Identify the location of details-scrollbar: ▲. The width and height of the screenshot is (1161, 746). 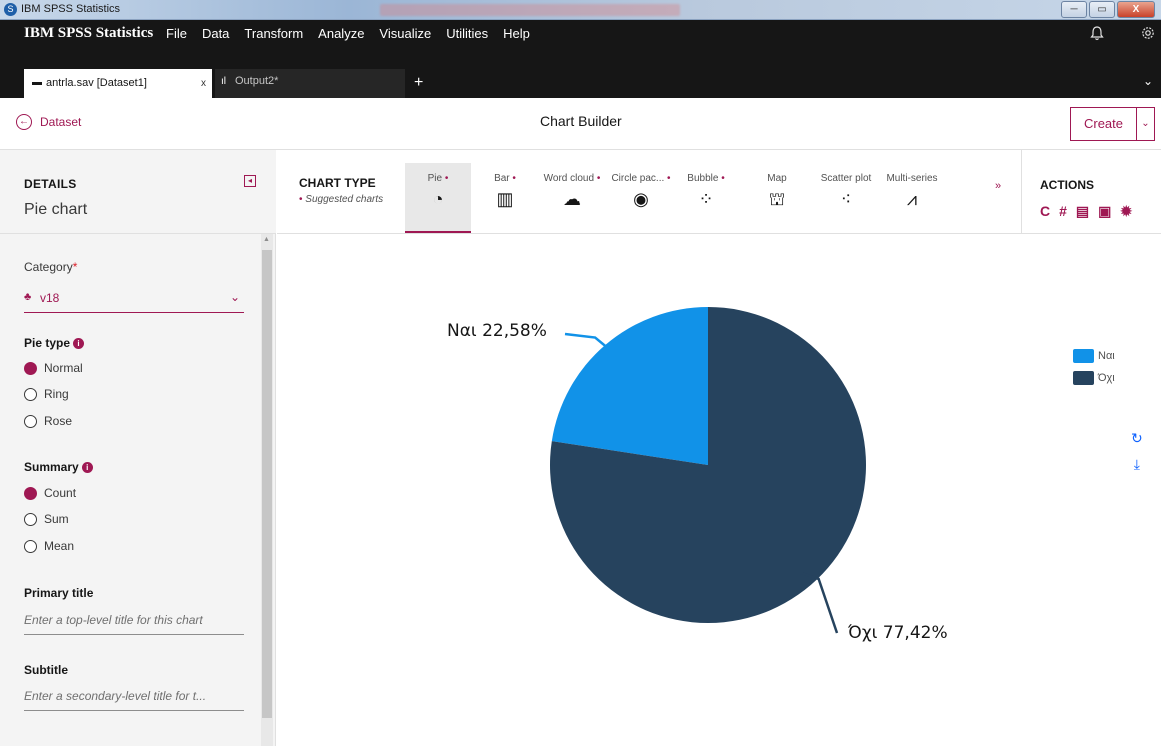
(267, 490).